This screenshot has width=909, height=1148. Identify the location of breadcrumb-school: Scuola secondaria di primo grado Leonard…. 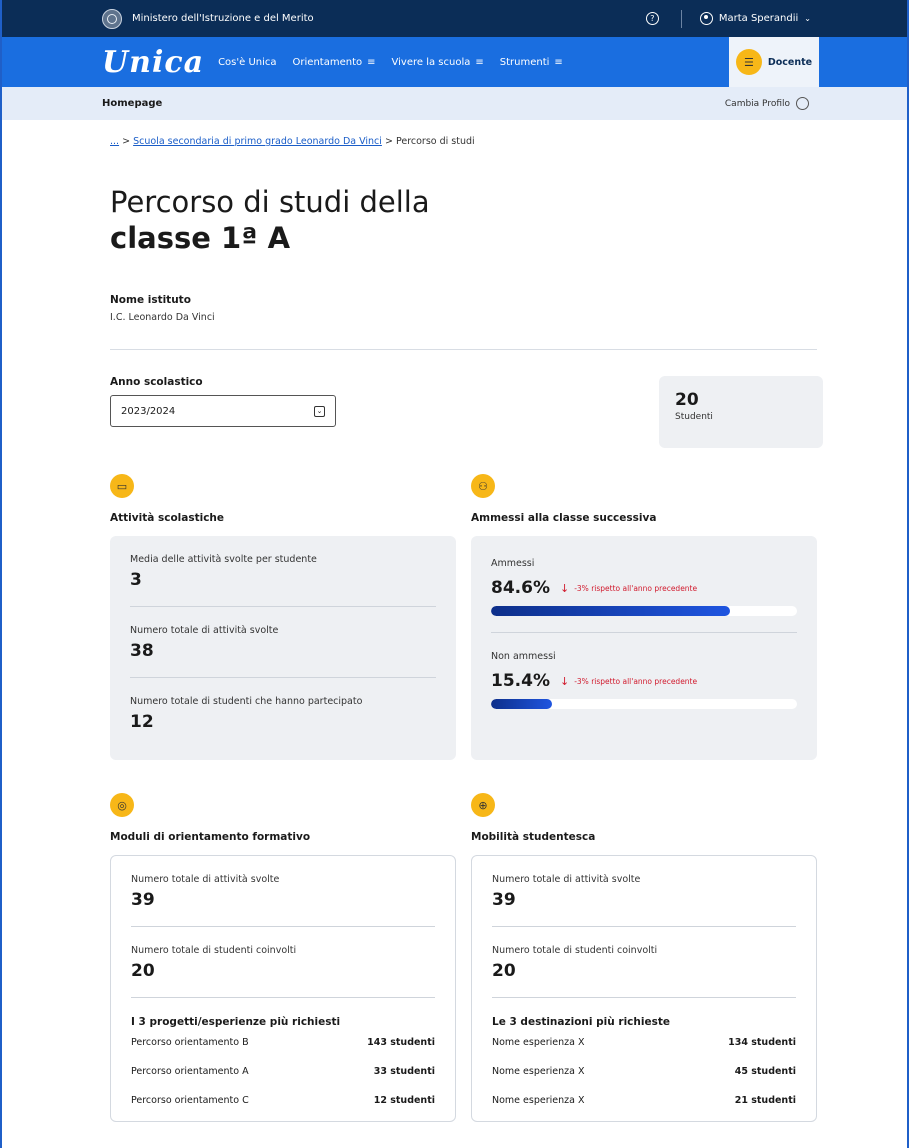
(257, 141).